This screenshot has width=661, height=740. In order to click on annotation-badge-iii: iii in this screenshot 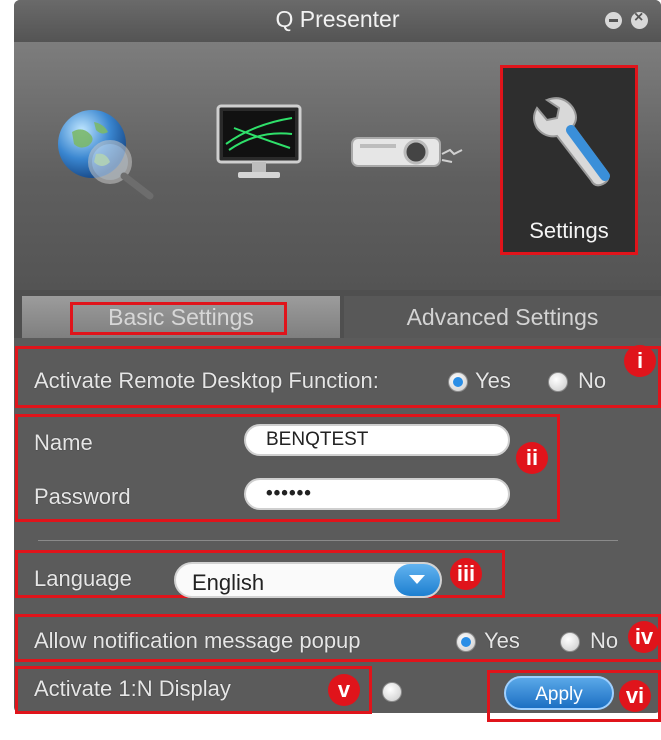, I will do `click(466, 574)`.